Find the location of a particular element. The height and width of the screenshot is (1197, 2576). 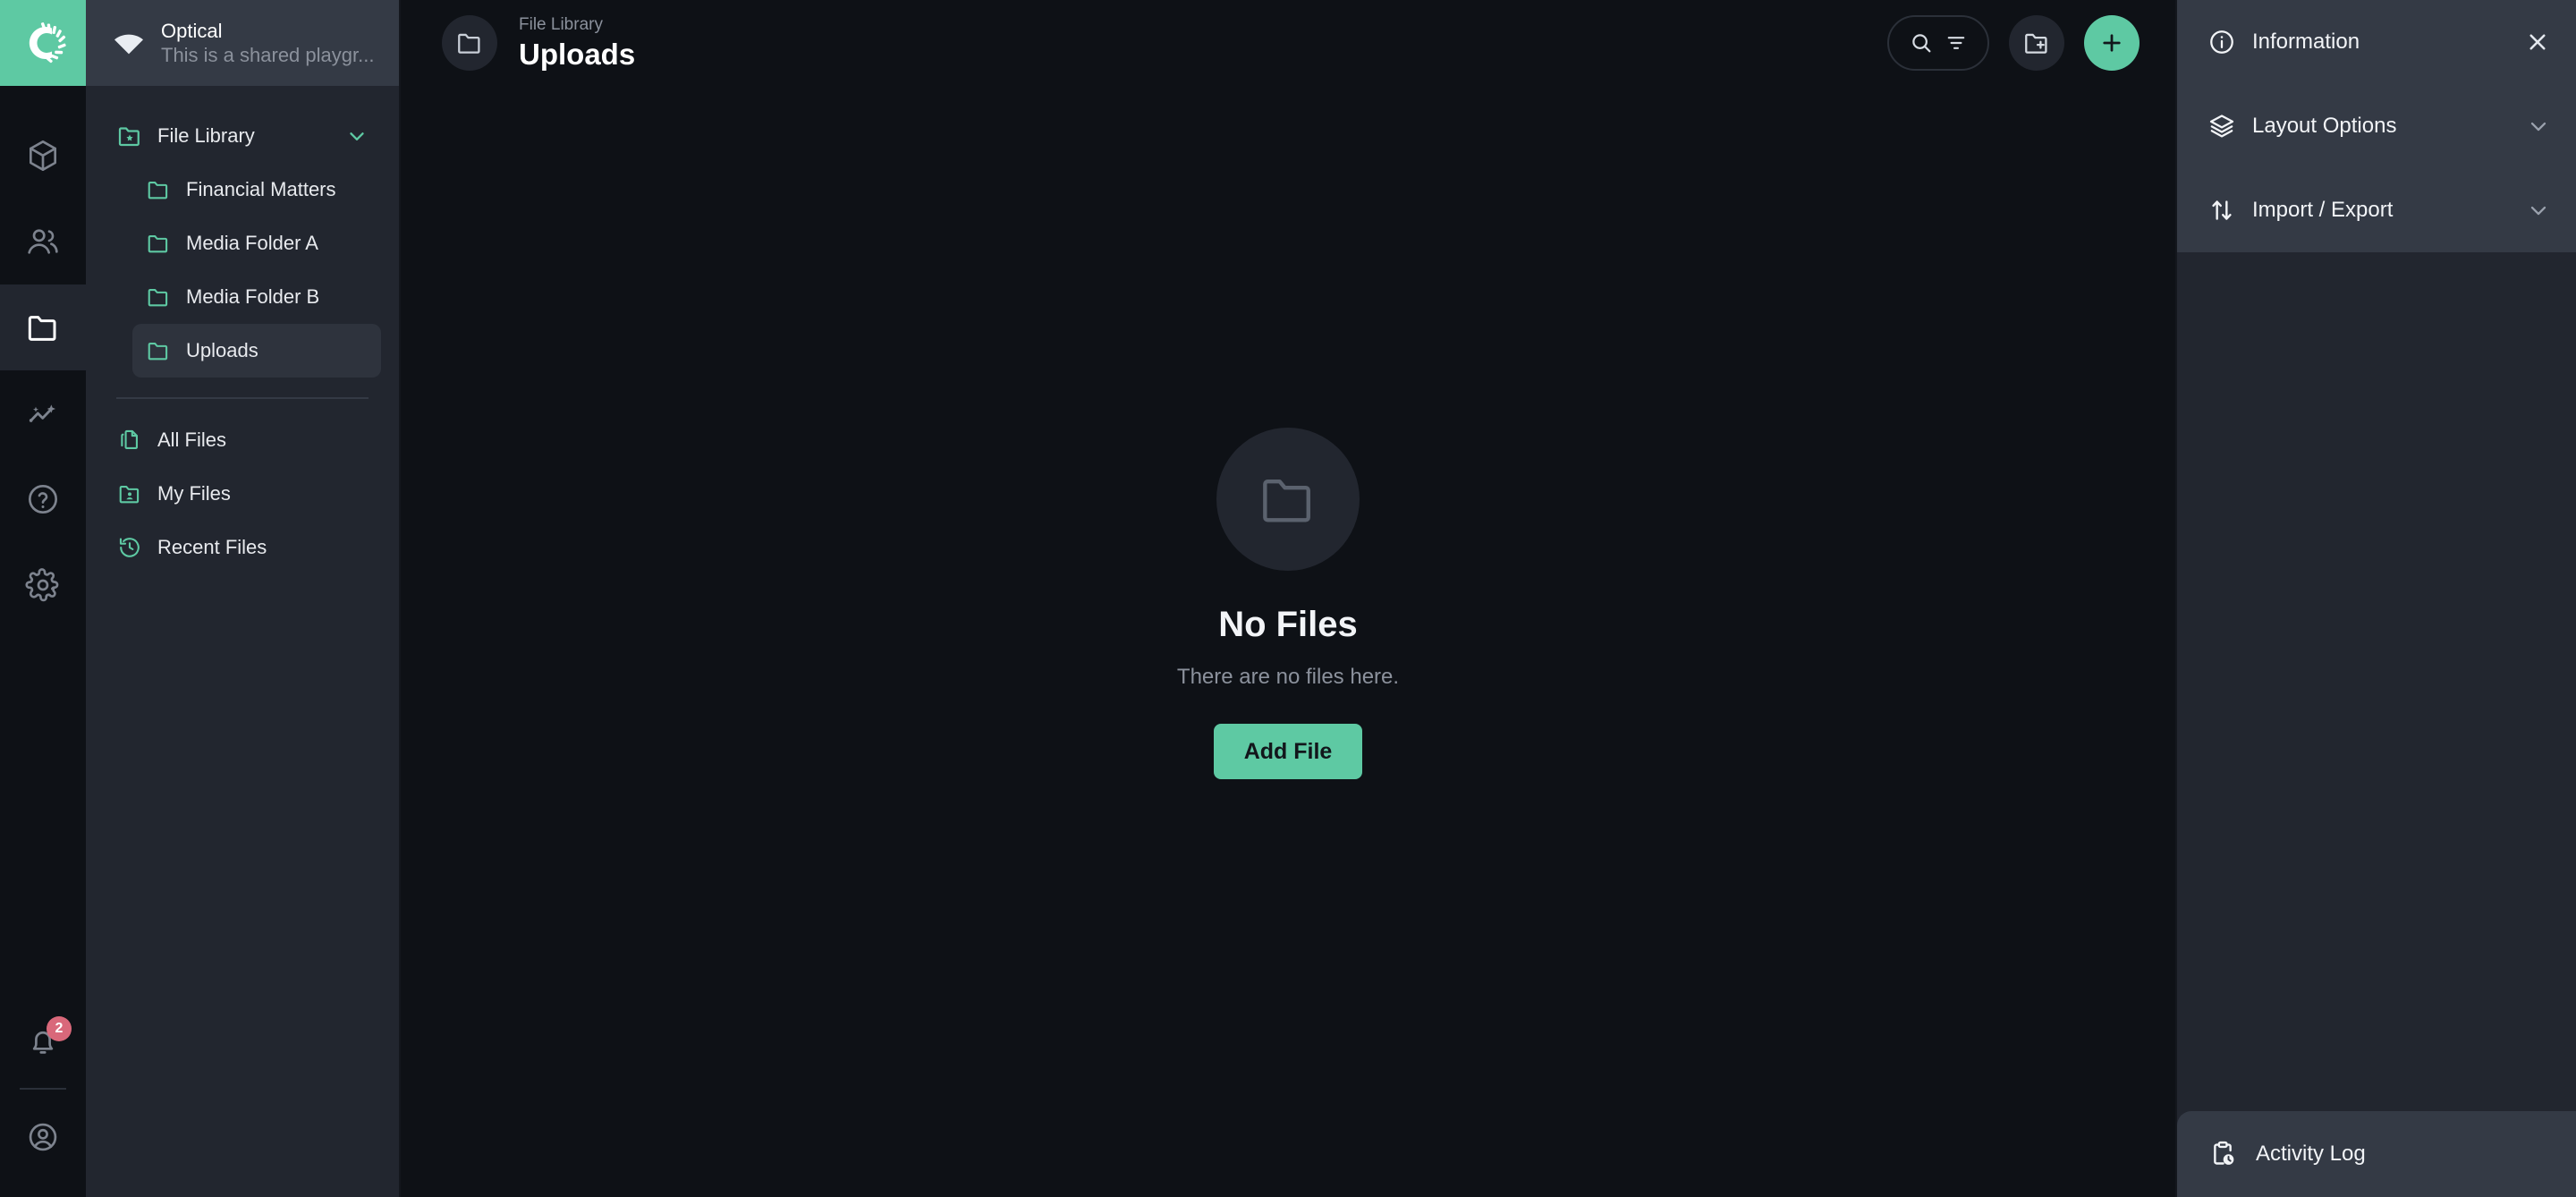

documents-copy-glyph is located at coordinates (129, 440).